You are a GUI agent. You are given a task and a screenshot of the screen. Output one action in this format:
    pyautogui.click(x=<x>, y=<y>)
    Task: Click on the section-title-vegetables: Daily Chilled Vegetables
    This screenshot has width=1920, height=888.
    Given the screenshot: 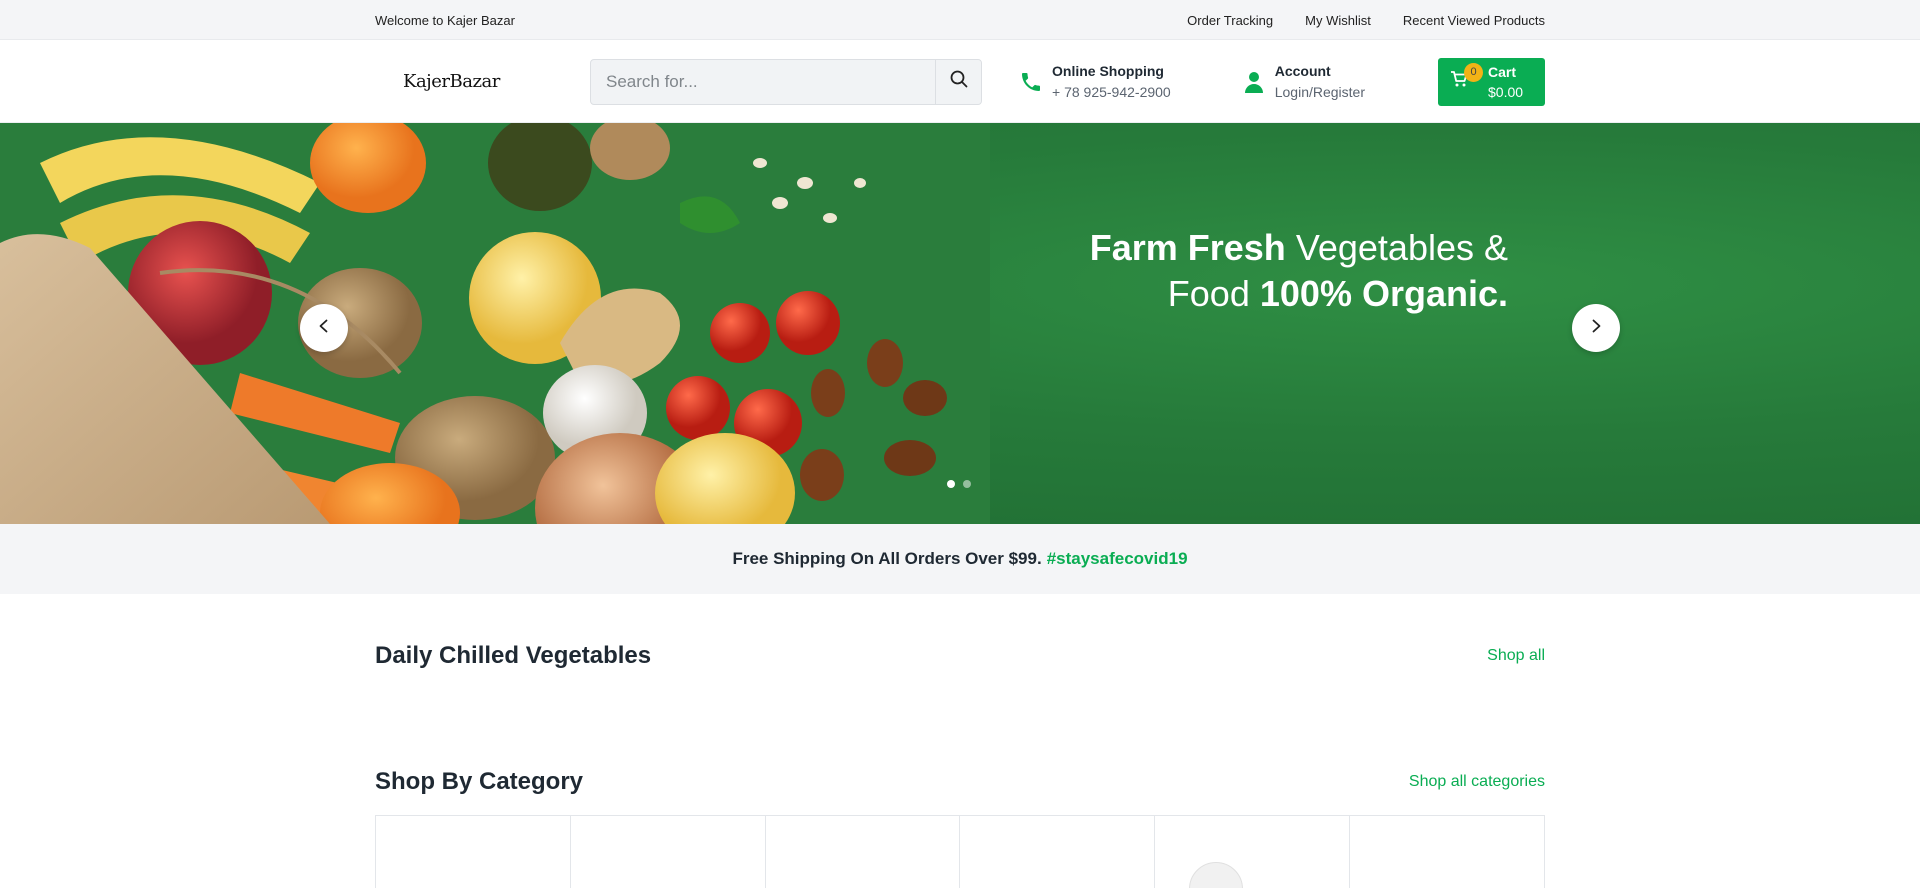 What is the action you would take?
    pyautogui.click(x=513, y=655)
    